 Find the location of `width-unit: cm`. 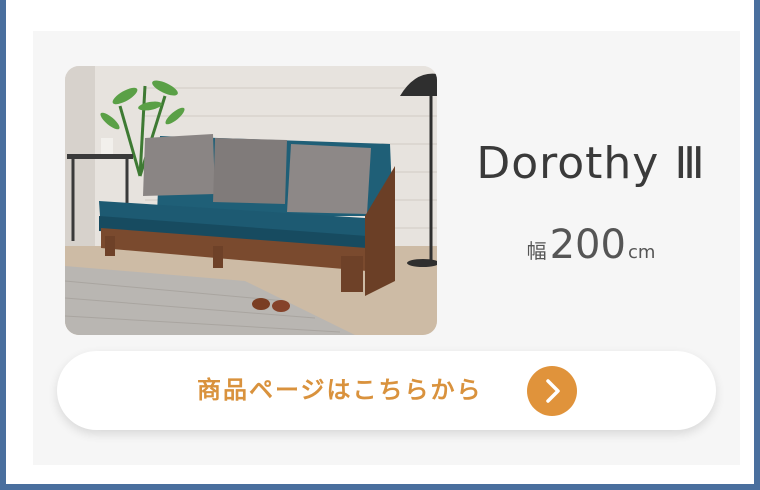

width-unit: cm is located at coordinates (641, 252).